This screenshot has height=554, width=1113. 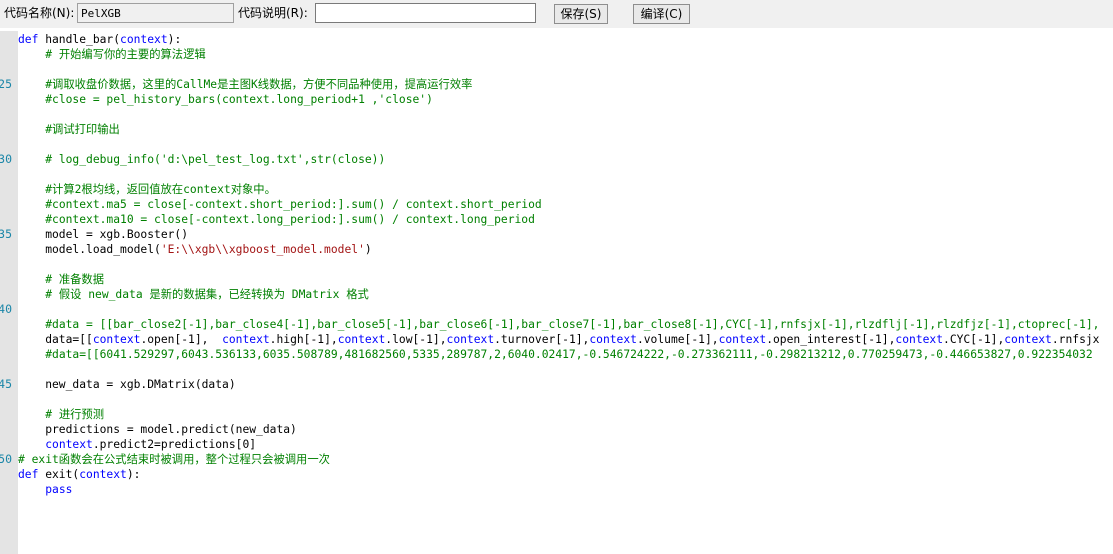 I want to click on code-token: exit(, so click(x=59, y=474).